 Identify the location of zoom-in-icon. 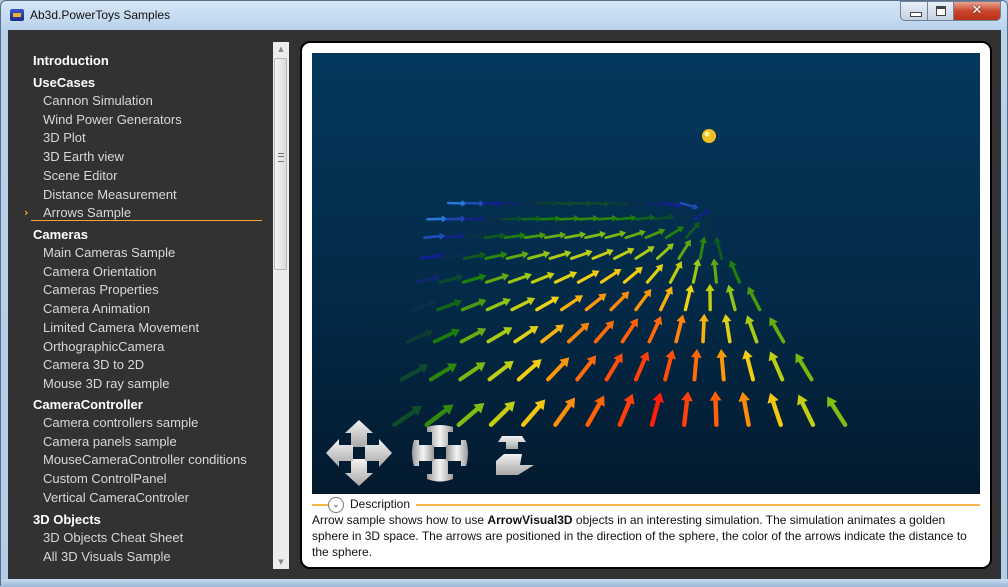
(512, 442).